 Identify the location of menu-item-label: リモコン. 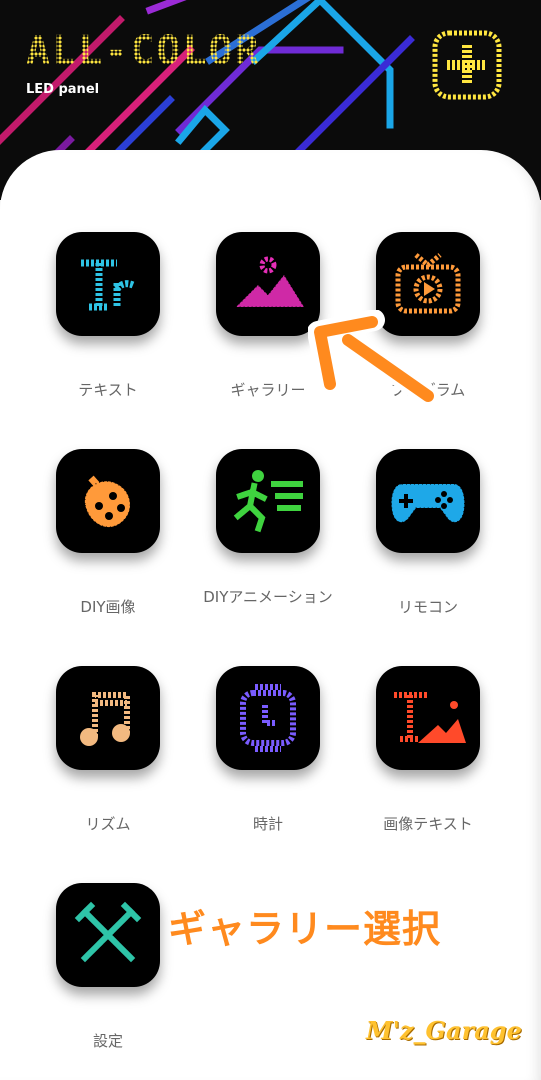
(427, 607).